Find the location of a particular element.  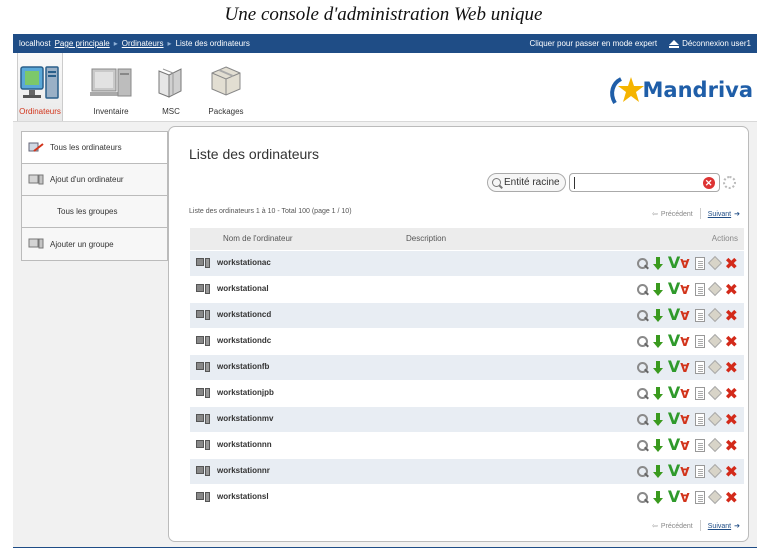

computer-name-cell: workstationac is located at coordinates (298, 262).